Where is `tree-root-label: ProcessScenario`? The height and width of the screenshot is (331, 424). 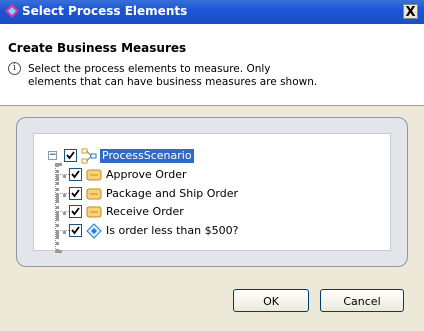
tree-root-label: ProcessScenario is located at coordinates (147, 156).